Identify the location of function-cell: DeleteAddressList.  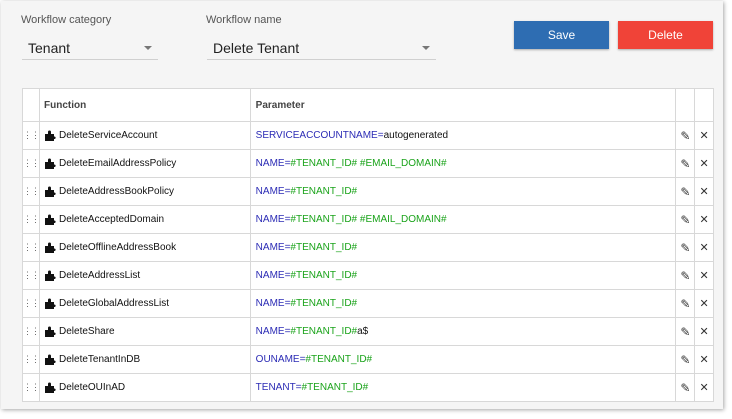
(145, 275).